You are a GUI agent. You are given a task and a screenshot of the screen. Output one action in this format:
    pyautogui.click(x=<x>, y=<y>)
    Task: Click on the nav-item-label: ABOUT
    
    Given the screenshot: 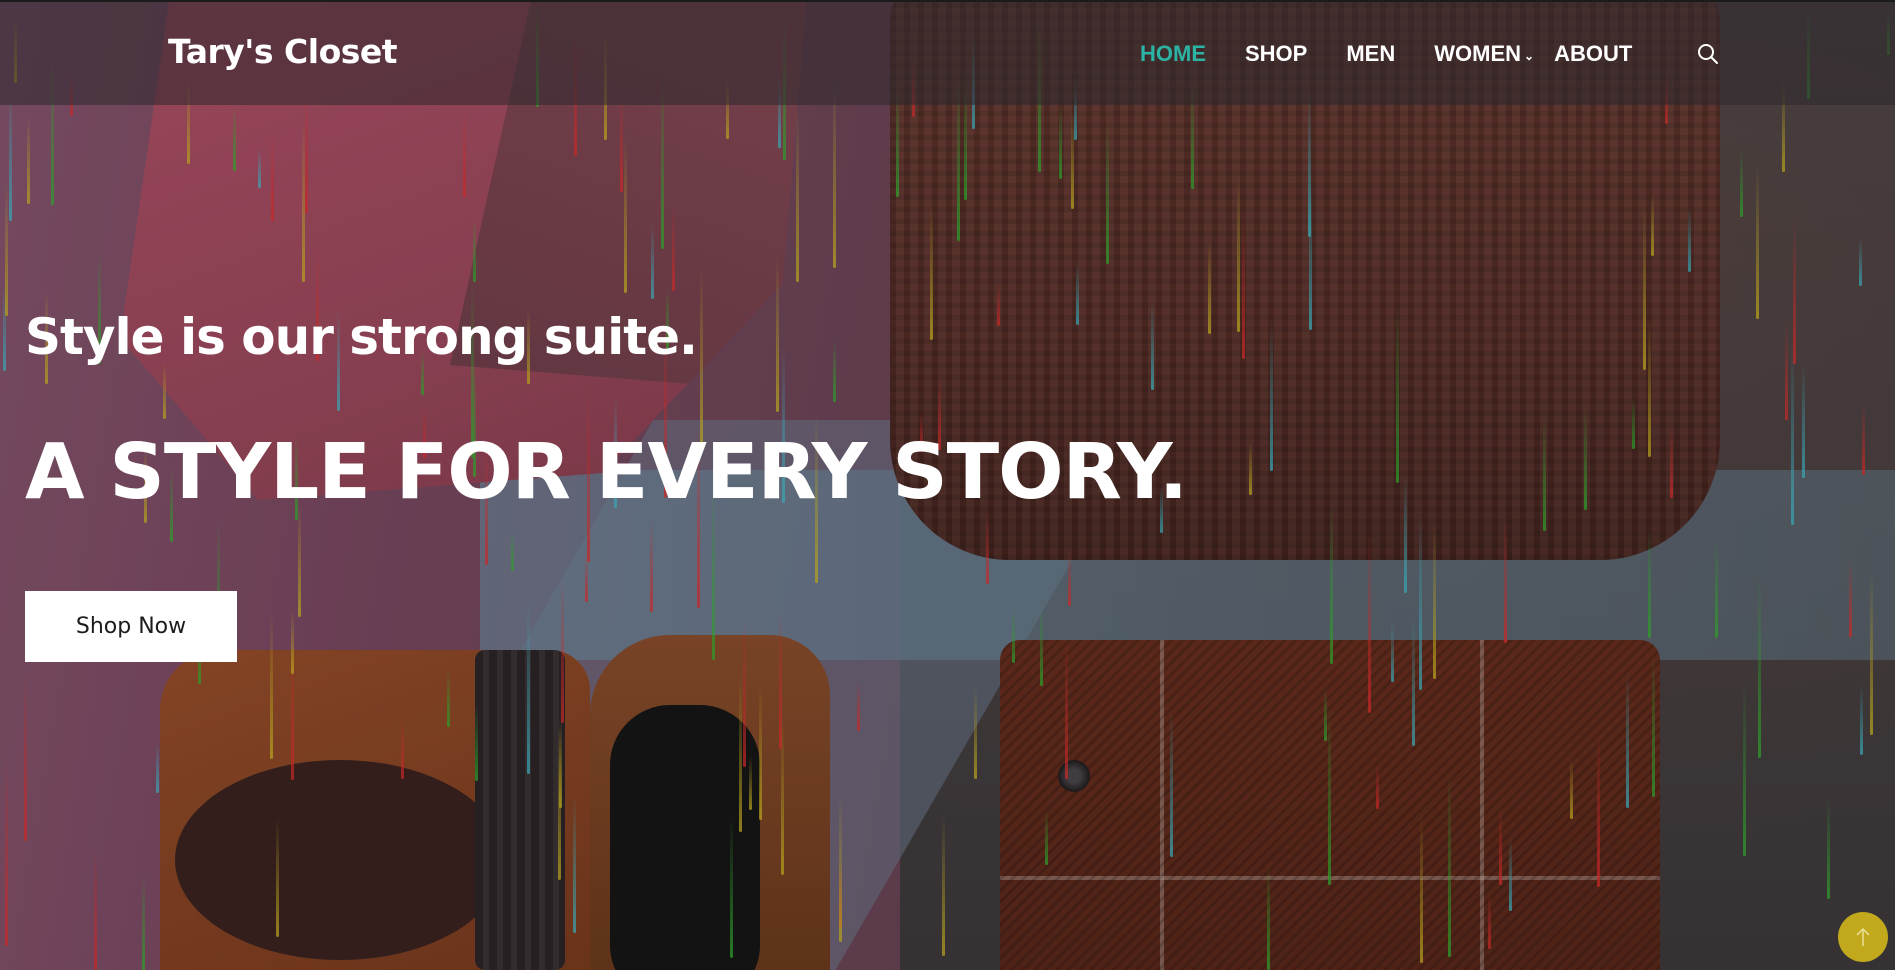 What is the action you would take?
    pyautogui.click(x=1593, y=53)
    